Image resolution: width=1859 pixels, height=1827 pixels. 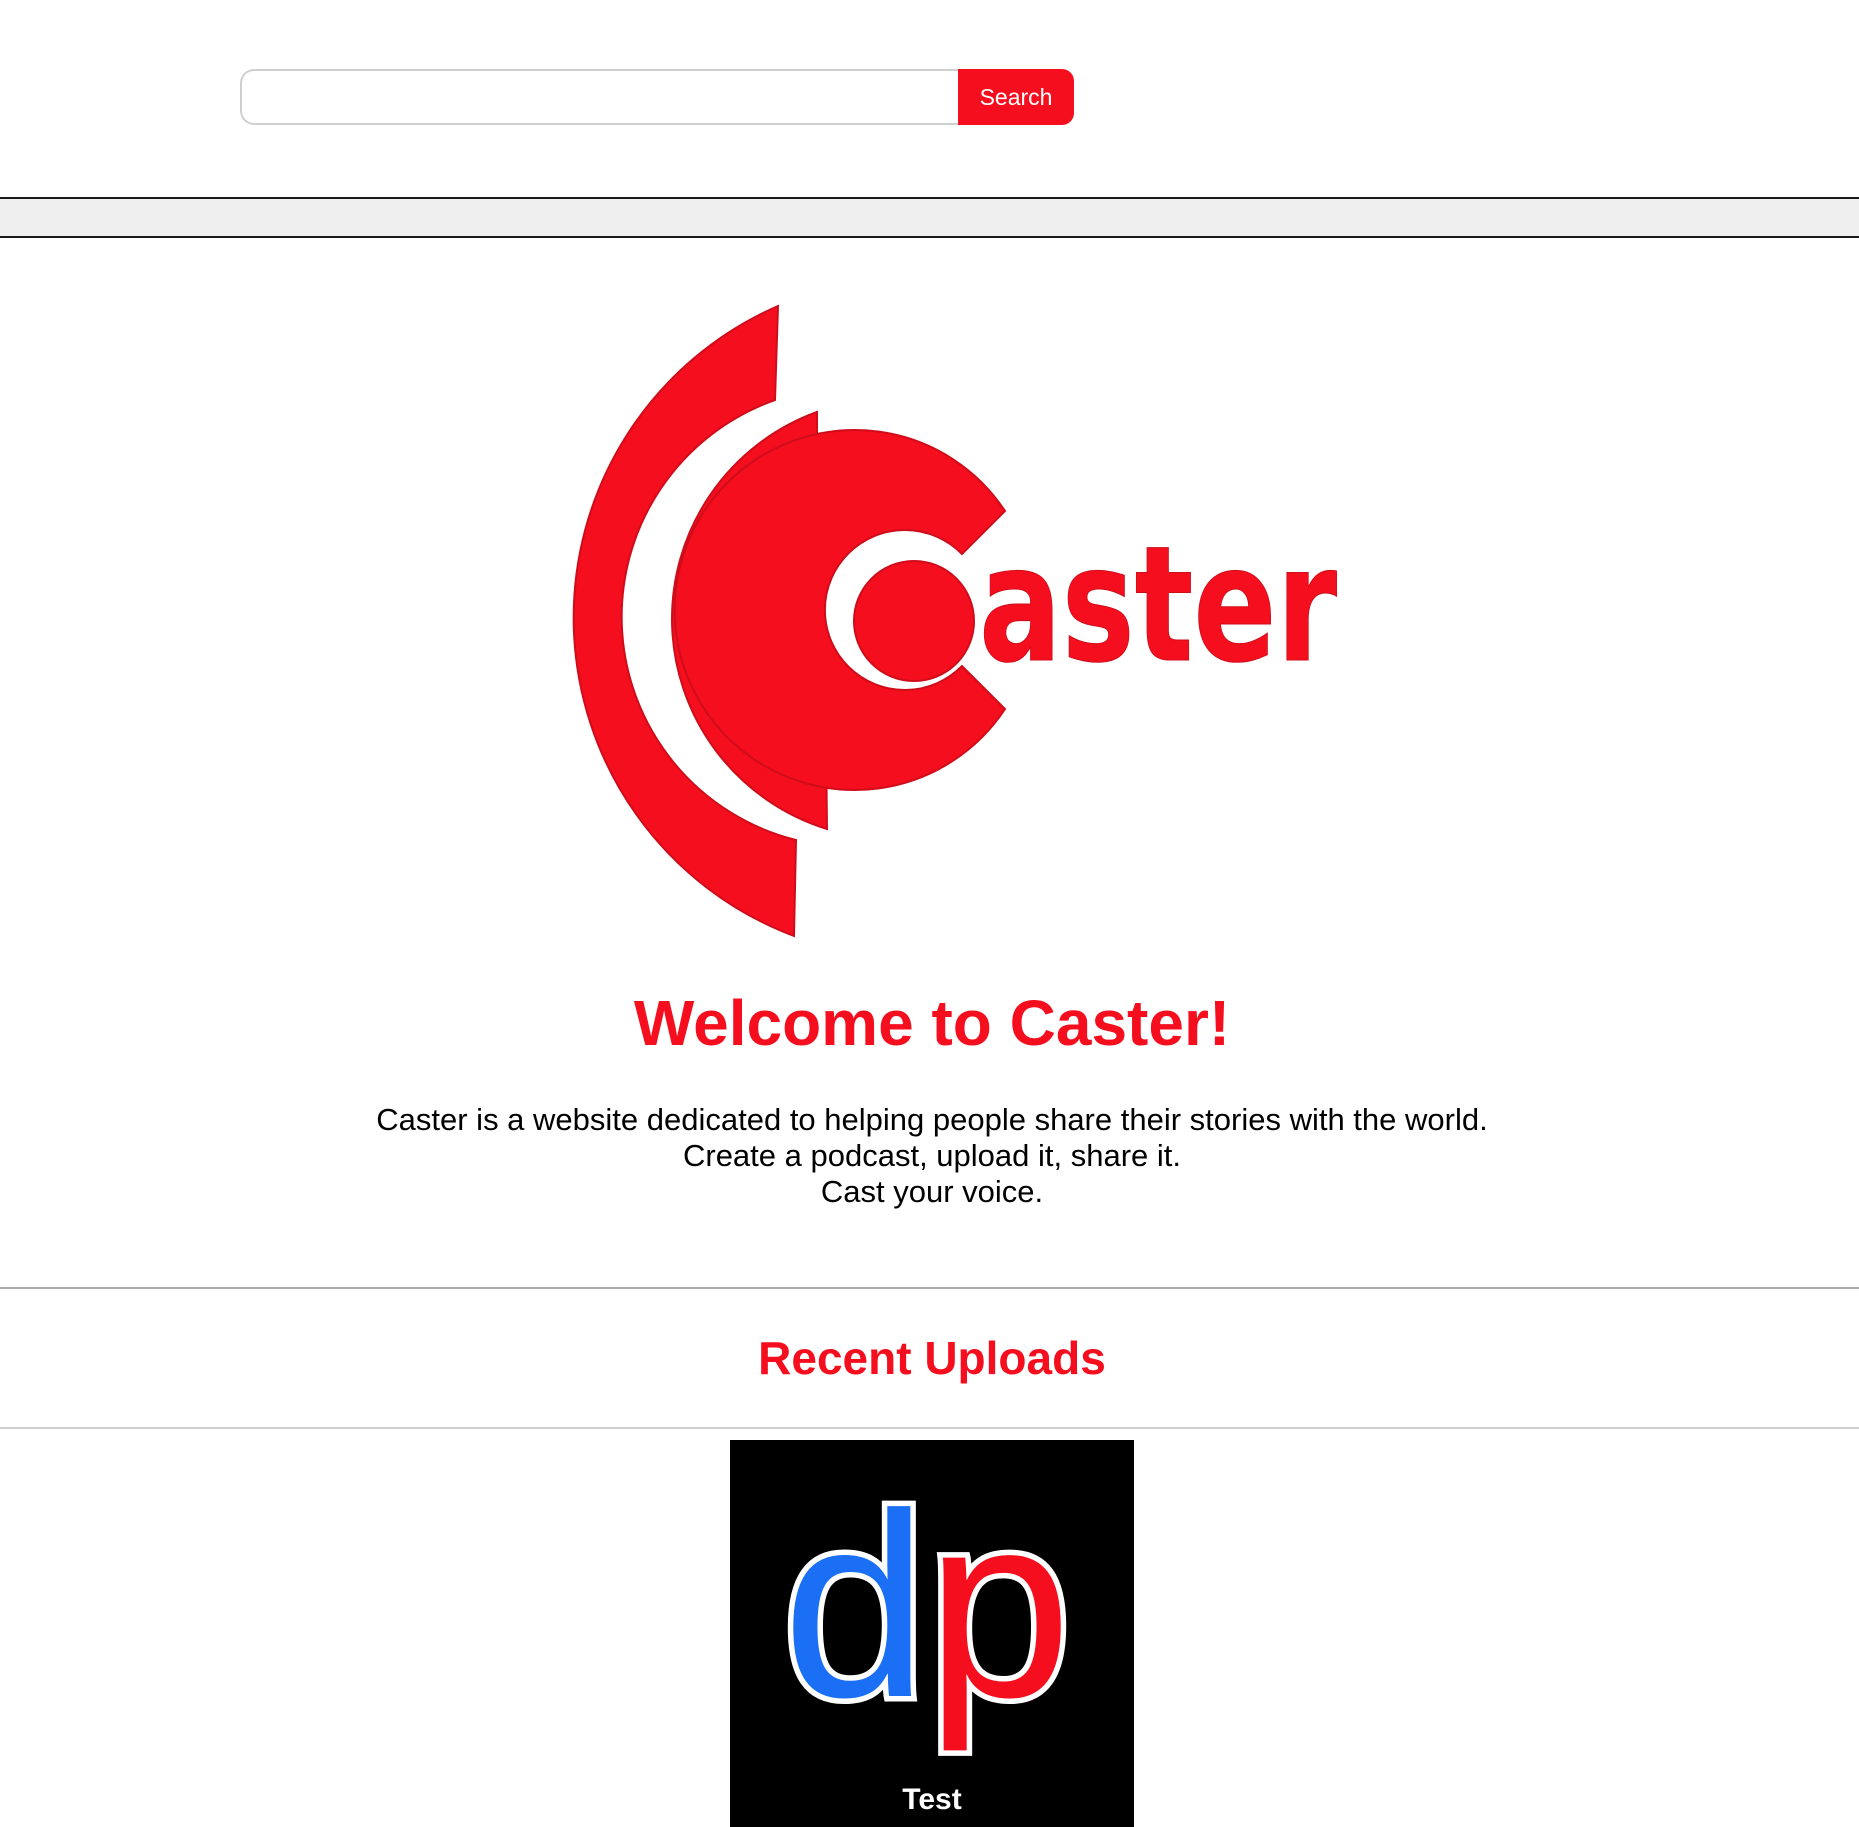 I want to click on caster-logo: aster, so click(x=955, y=621).